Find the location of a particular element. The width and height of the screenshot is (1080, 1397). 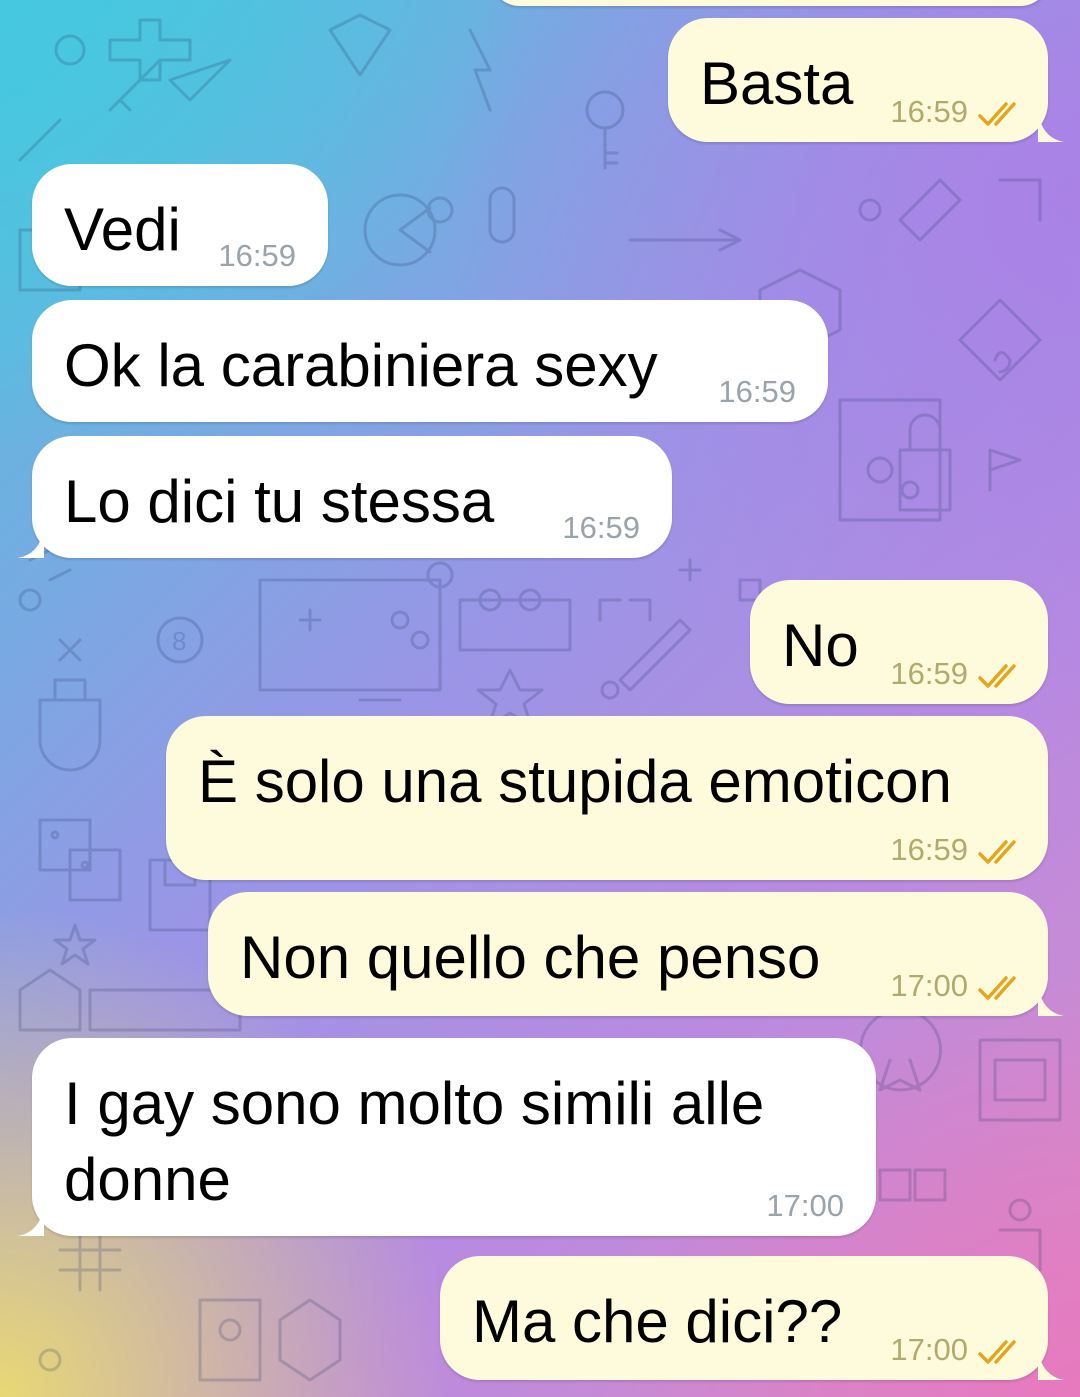

message-text: Basta is located at coordinates (777, 83).